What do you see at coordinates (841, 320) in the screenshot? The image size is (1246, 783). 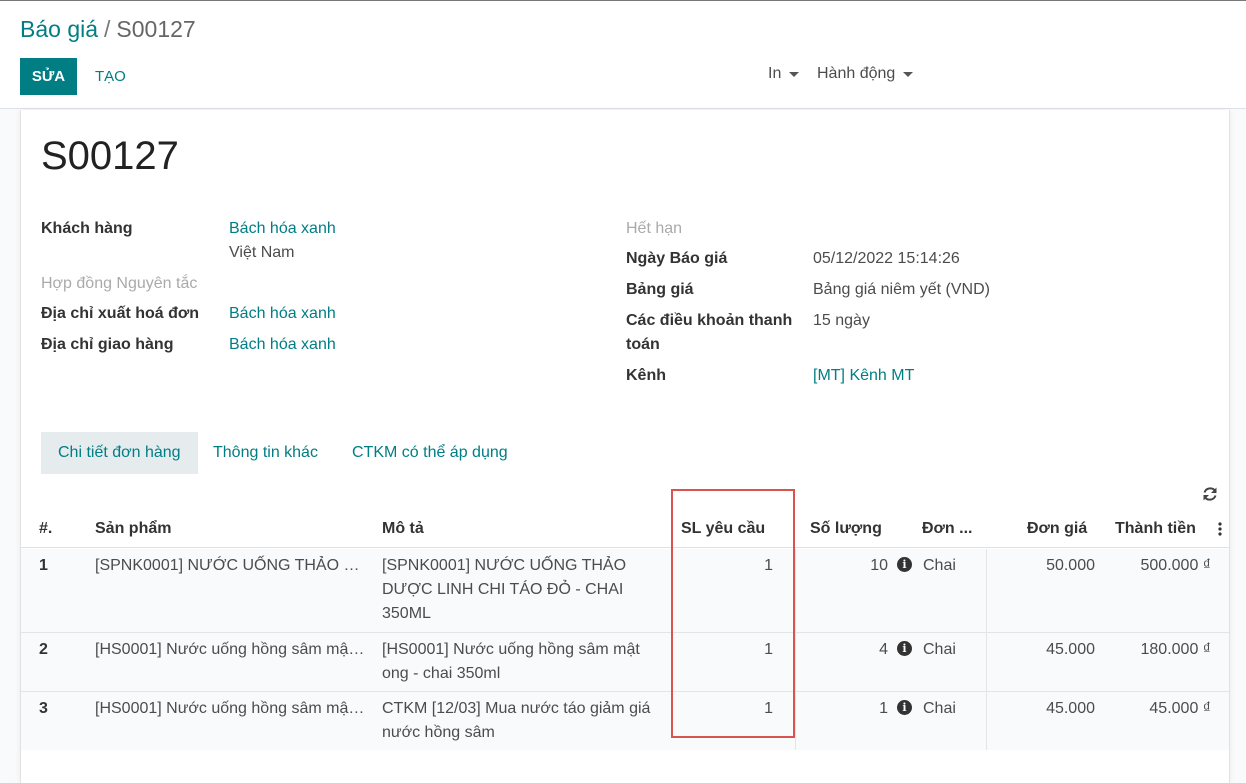 I see `payment-terms-value: 15 ngày` at bounding box center [841, 320].